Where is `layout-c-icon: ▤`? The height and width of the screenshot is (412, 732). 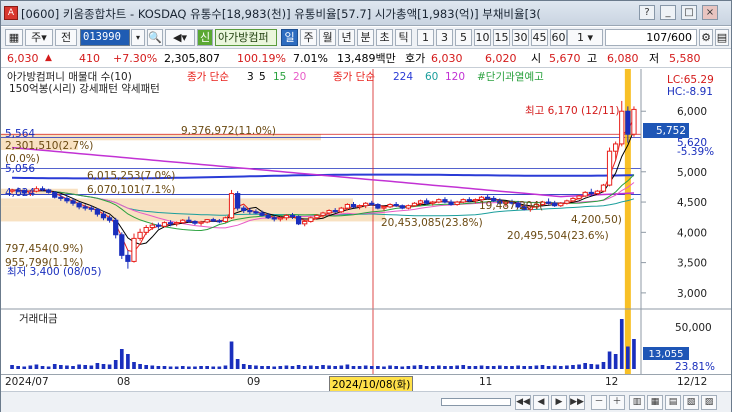
layout-c-icon: ▤ is located at coordinates (673, 402).